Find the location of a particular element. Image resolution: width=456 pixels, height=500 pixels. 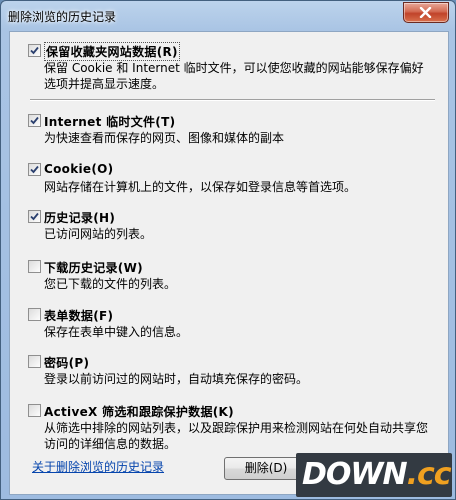

download-history-label: 下载历史记录(W) is located at coordinates (93, 267).